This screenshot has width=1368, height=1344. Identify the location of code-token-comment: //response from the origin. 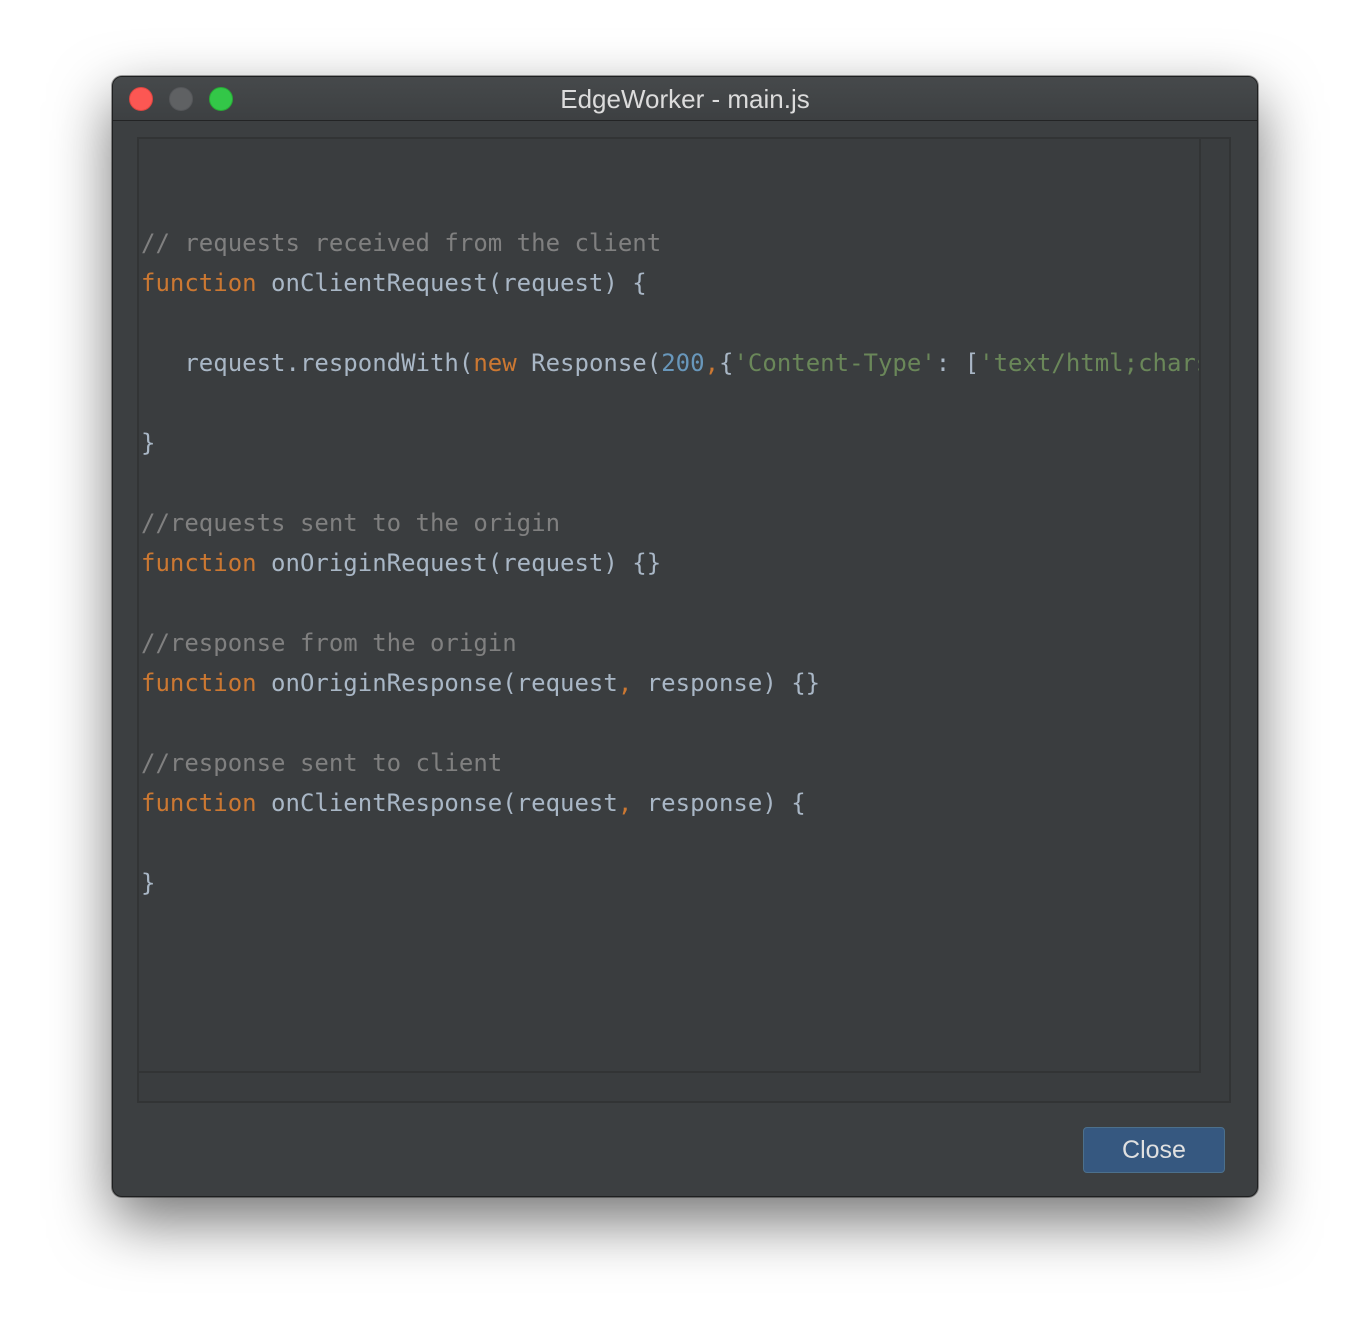
(329, 643).